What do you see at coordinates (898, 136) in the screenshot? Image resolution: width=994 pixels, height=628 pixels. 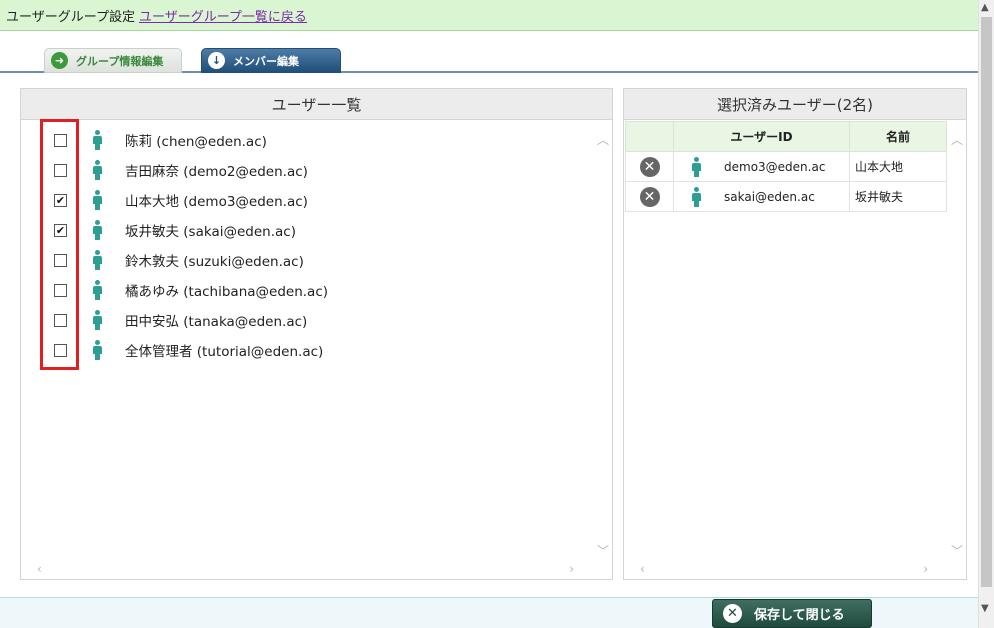 I see `name-column-header: 名前` at bounding box center [898, 136].